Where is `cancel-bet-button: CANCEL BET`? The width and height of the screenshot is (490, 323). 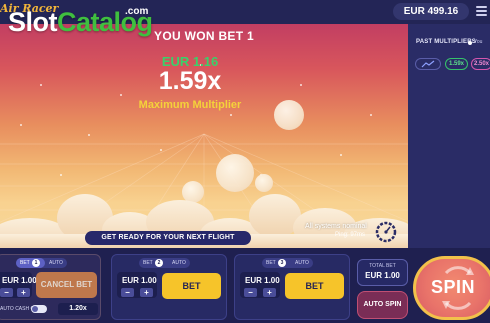 cancel-bet-button: CANCEL BET is located at coordinates (66, 285).